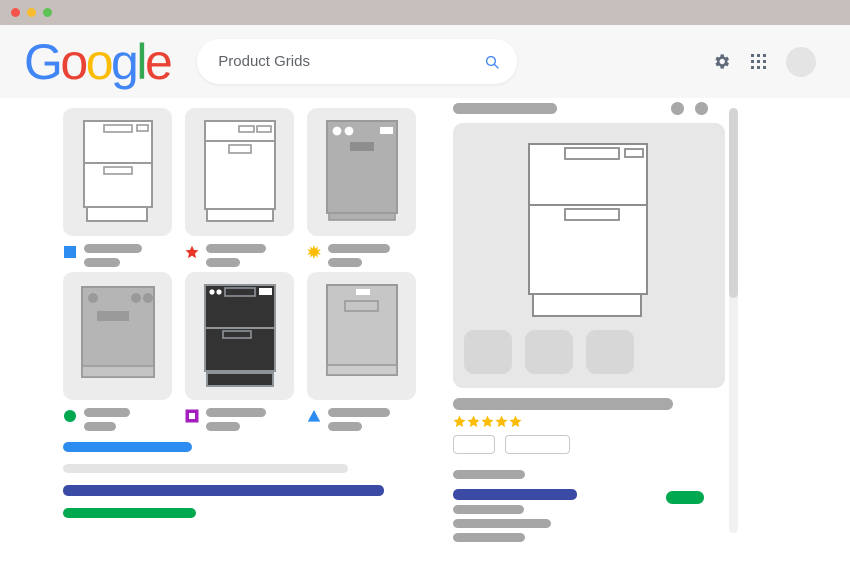  What do you see at coordinates (721, 61) in the screenshot?
I see `settings-gear-icon` at bounding box center [721, 61].